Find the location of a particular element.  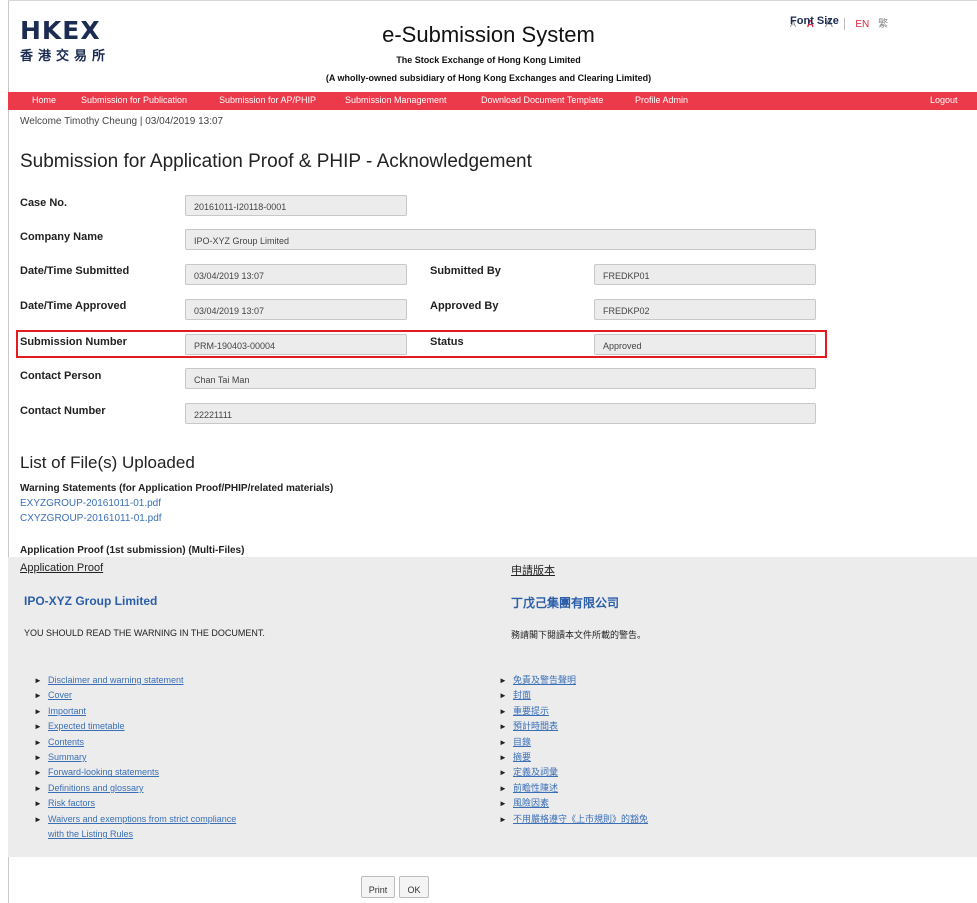

toc-link: Contents is located at coordinates (66, 742).